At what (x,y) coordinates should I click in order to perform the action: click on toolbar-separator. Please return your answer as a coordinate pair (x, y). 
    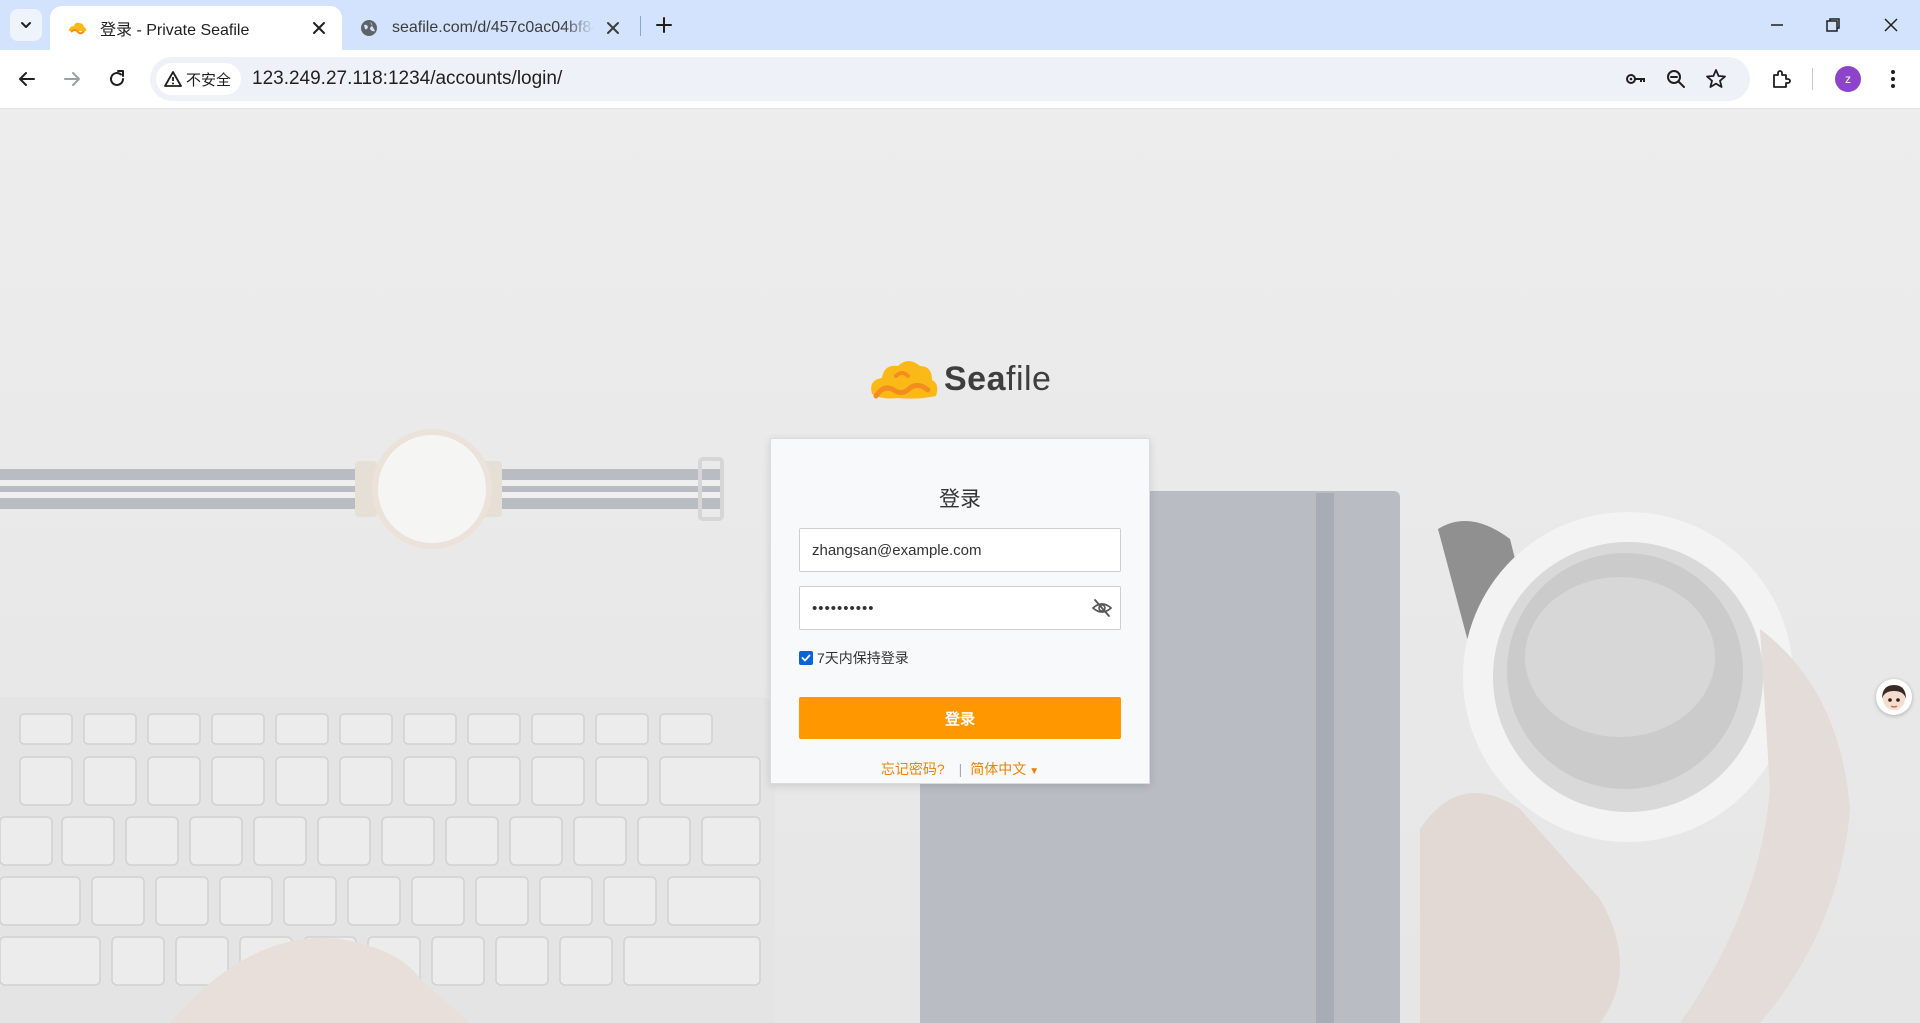
    Looking at the image, I should click on (1812, 79).